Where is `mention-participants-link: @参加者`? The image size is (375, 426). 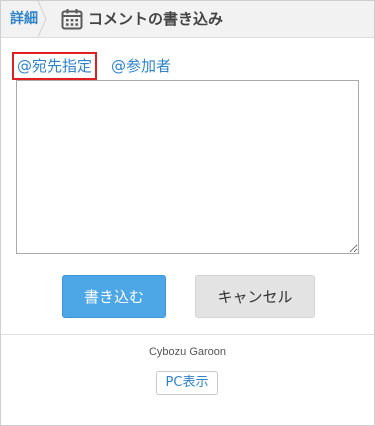
mention-participants-link: @参加者 is located at coordinates (141, 66).